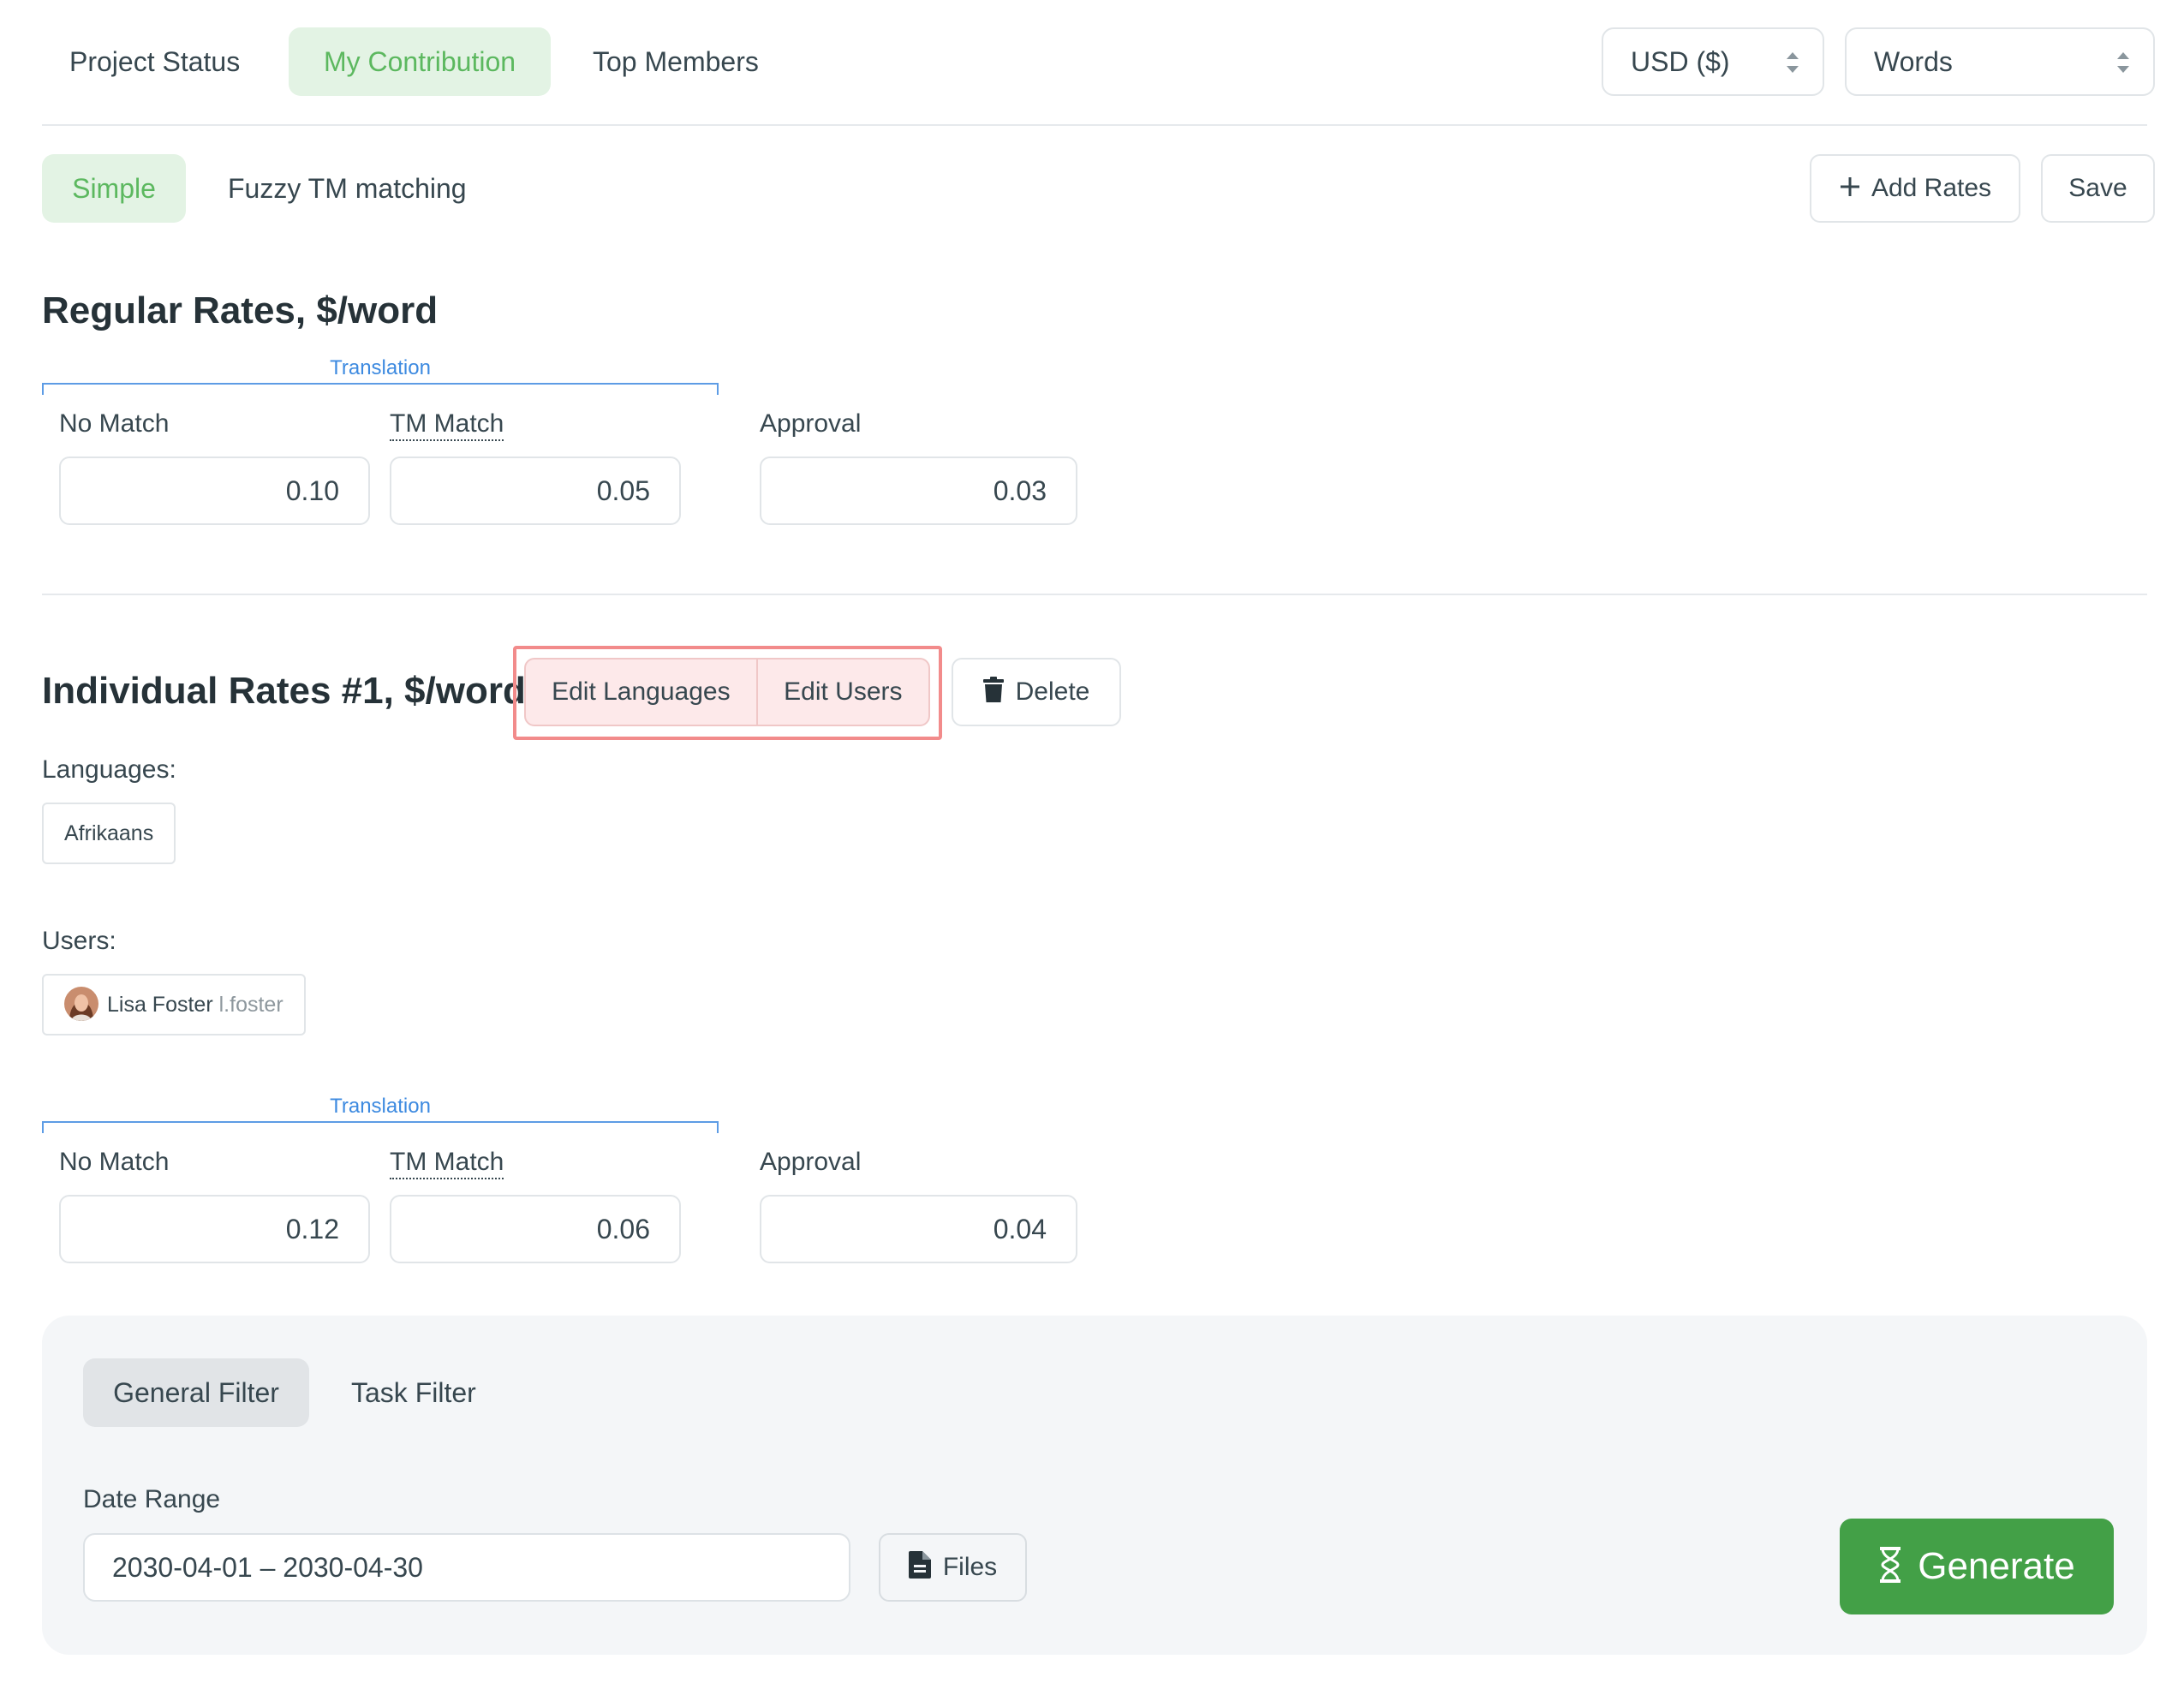 This screenshot has width=2184, height=1689. What do you see at coordinates (154, 62) in the screenshot?
I see `tab-project-status: Project Status` at bounding box center [154, 62].